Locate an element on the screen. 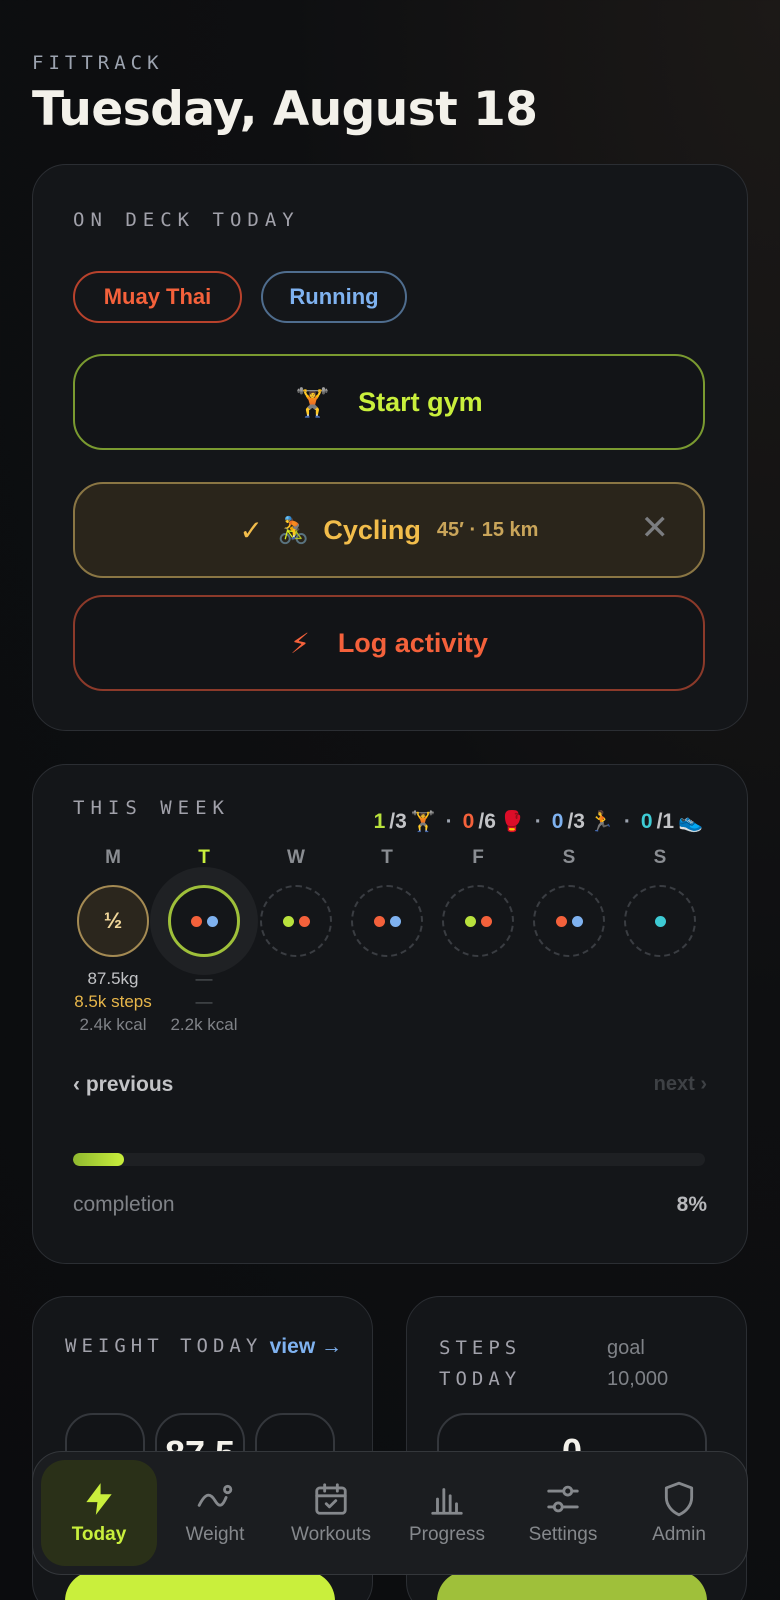 This screenshot has width=780, height=1600. close-icon: ✕ is located at coordinates (655, 528).